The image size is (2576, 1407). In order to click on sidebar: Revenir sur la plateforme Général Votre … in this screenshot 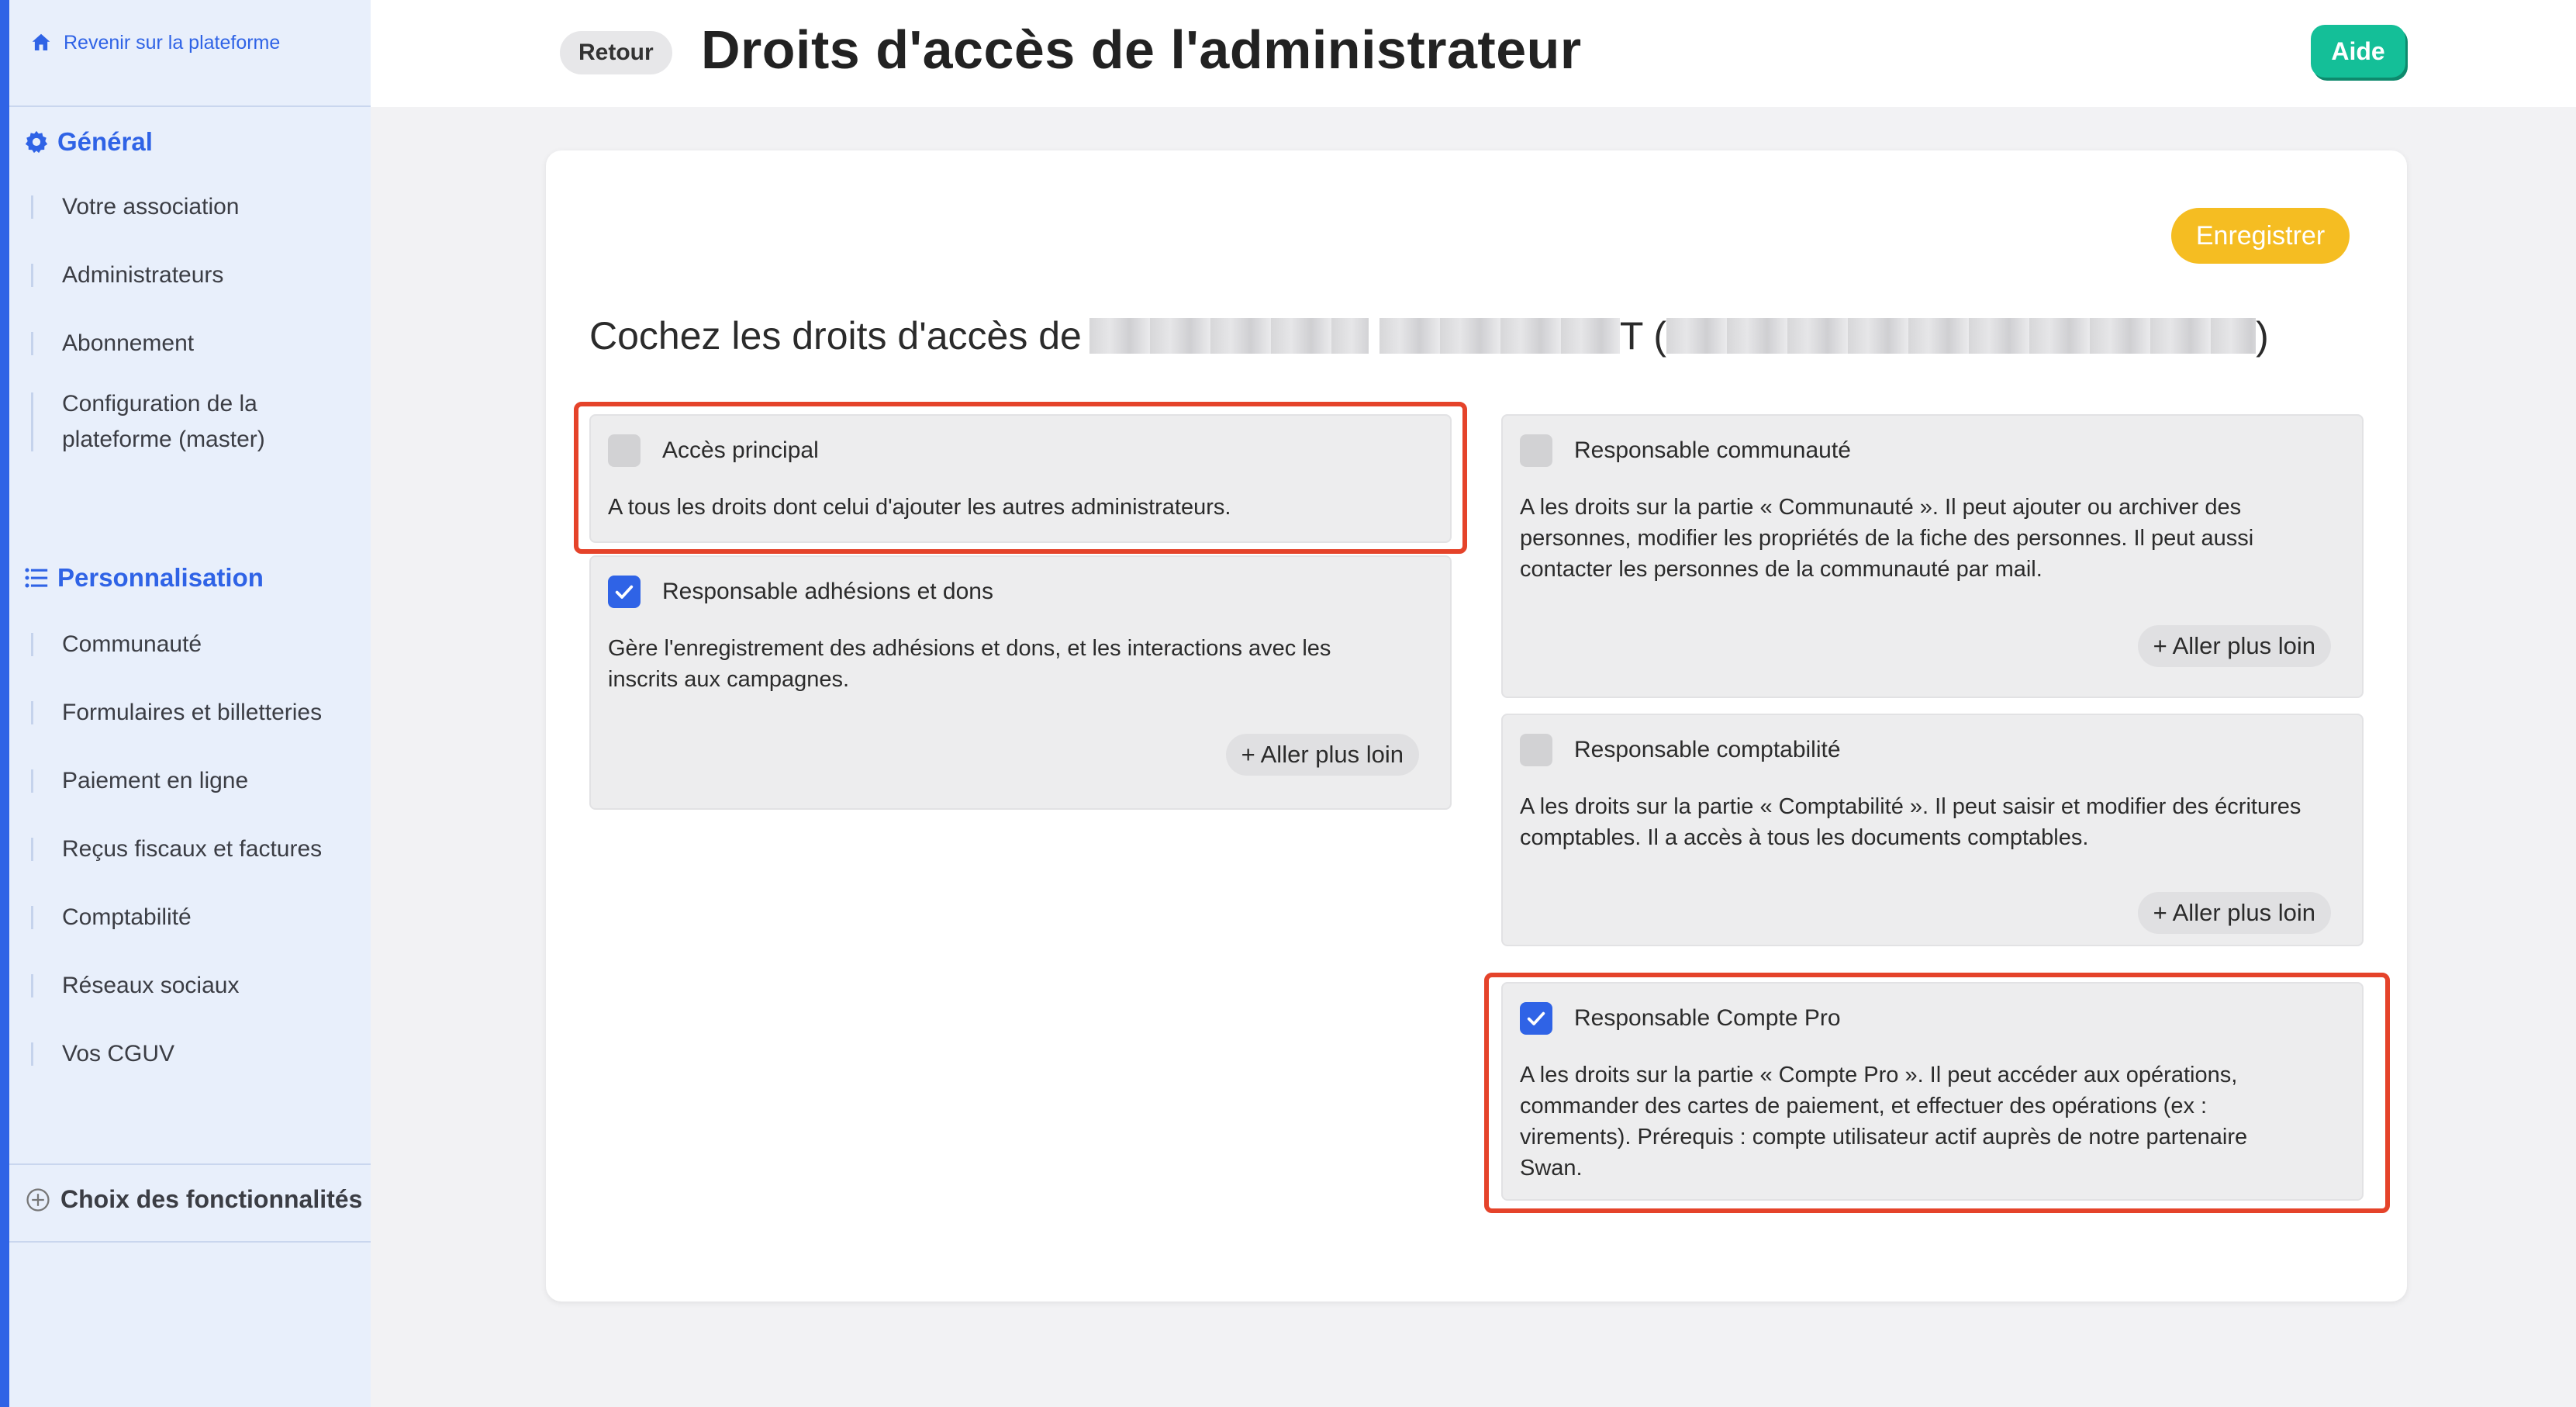, I will do `click(186, 703)`.